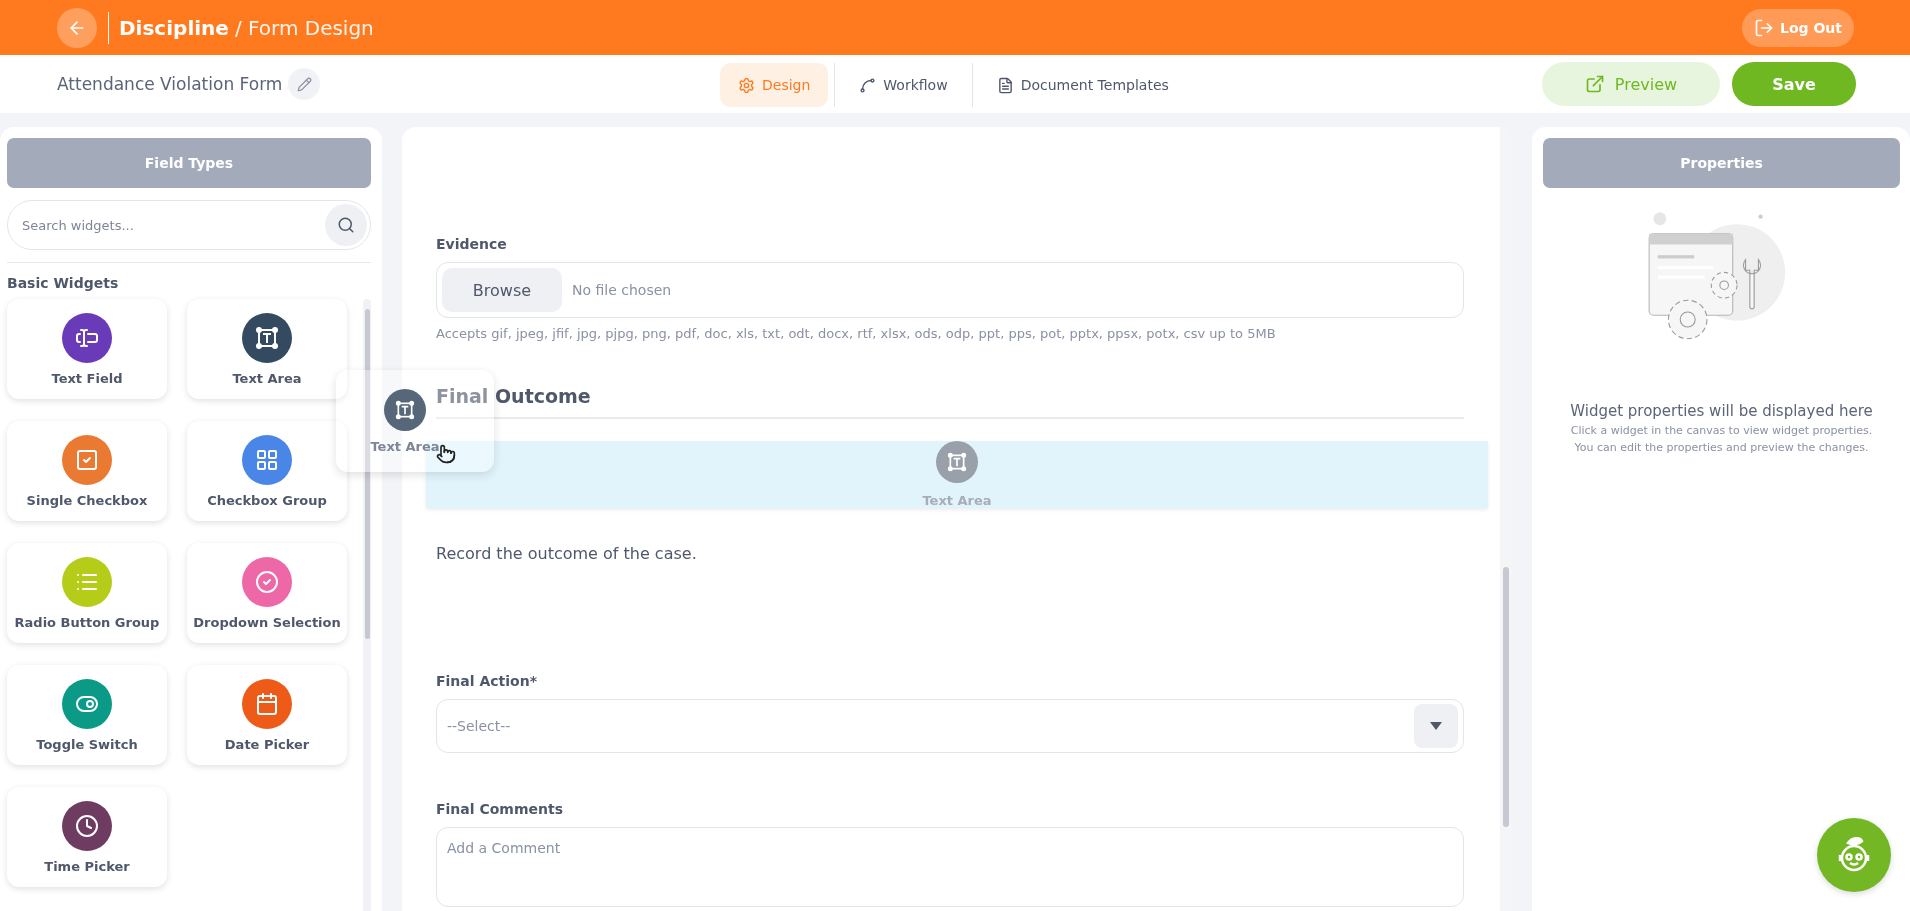 This screenshot has height=911, width=1910. What do you see at coordinates (170, 84) in the screenshot?
I see `form-name: Attendance Violation Form` at bounding box center [170, 84].